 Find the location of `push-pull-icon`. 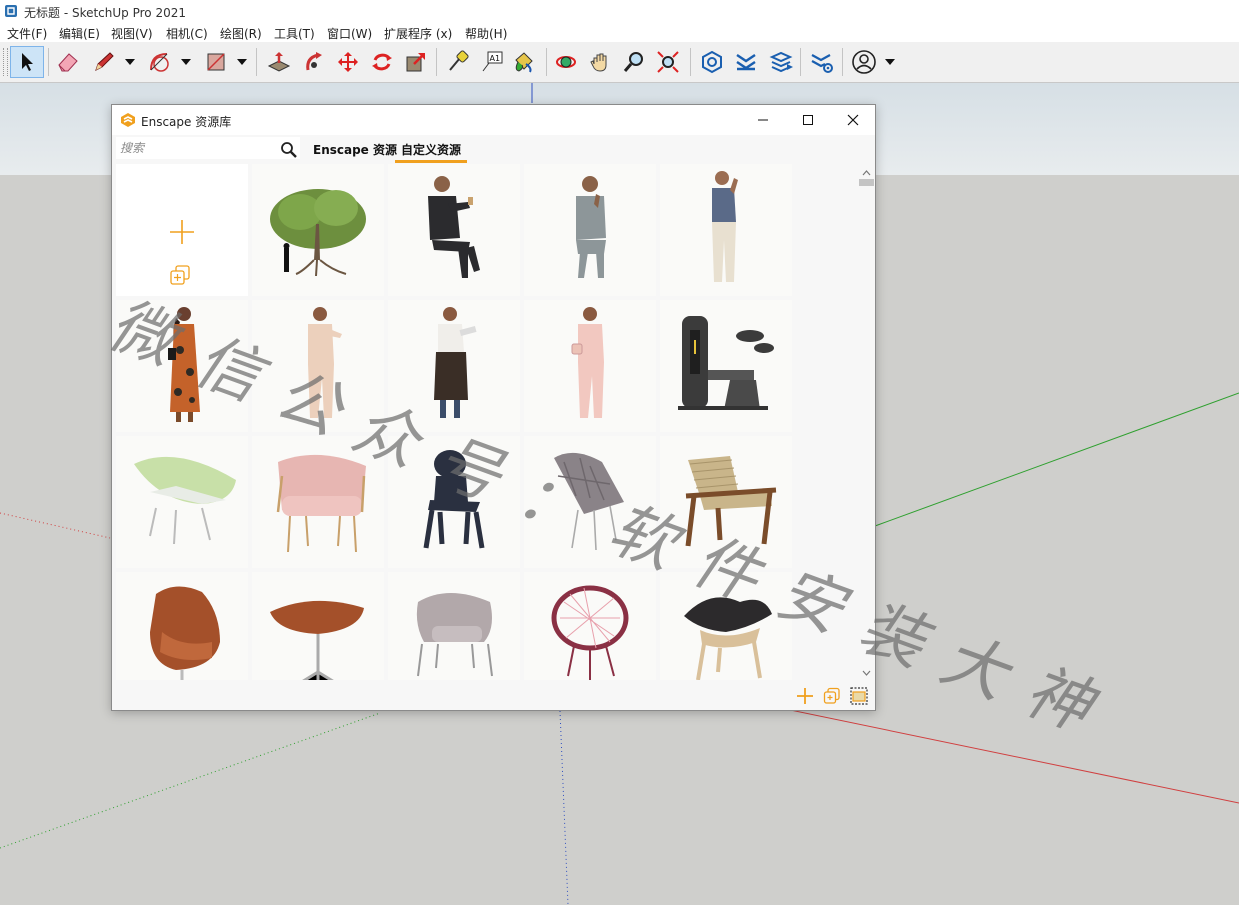

push-pull-icon is located at coordinates (279, 62).